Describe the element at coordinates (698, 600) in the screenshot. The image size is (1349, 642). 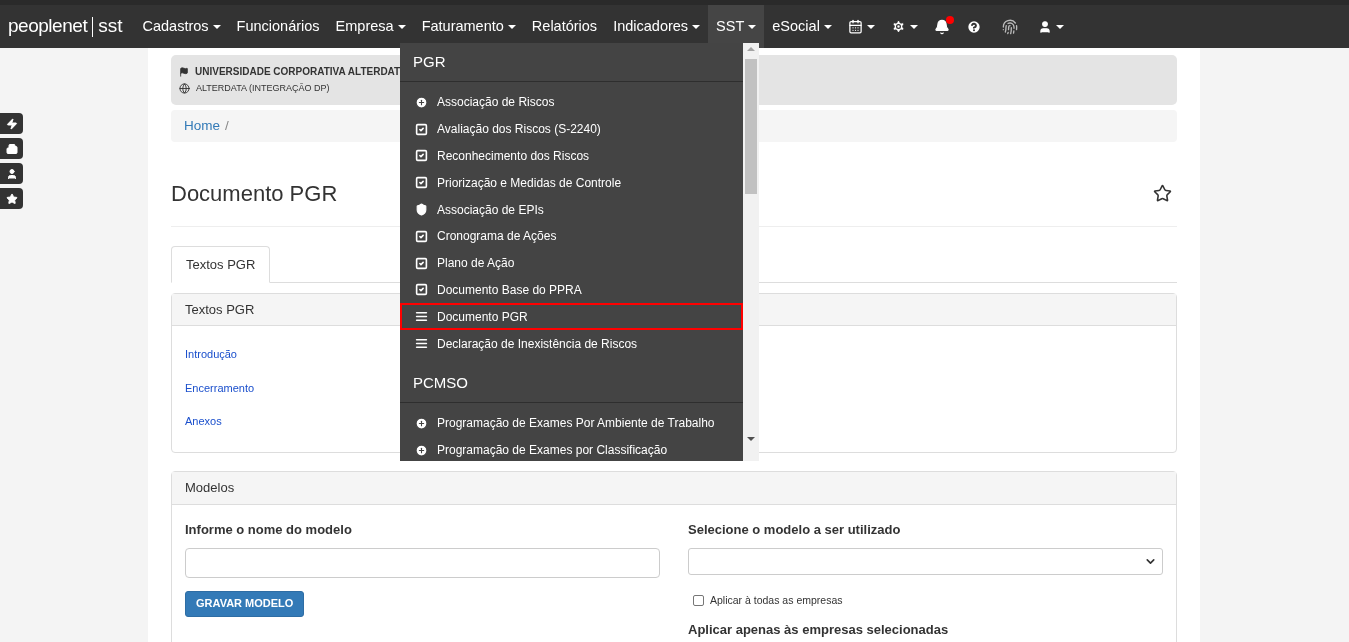
I see `checkbox` at that location.